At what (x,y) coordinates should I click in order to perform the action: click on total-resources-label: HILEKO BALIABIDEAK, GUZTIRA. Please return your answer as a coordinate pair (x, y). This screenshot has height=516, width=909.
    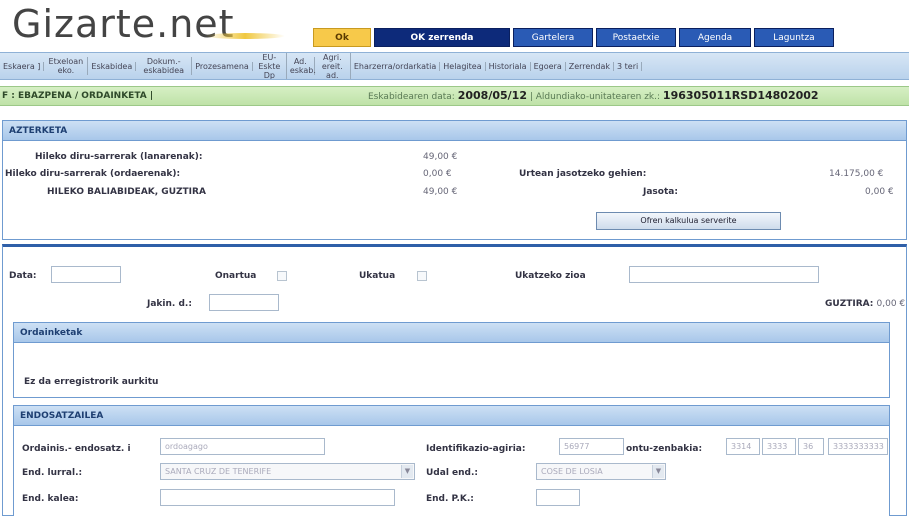
    Looking at the image, I should click on (126, 192).